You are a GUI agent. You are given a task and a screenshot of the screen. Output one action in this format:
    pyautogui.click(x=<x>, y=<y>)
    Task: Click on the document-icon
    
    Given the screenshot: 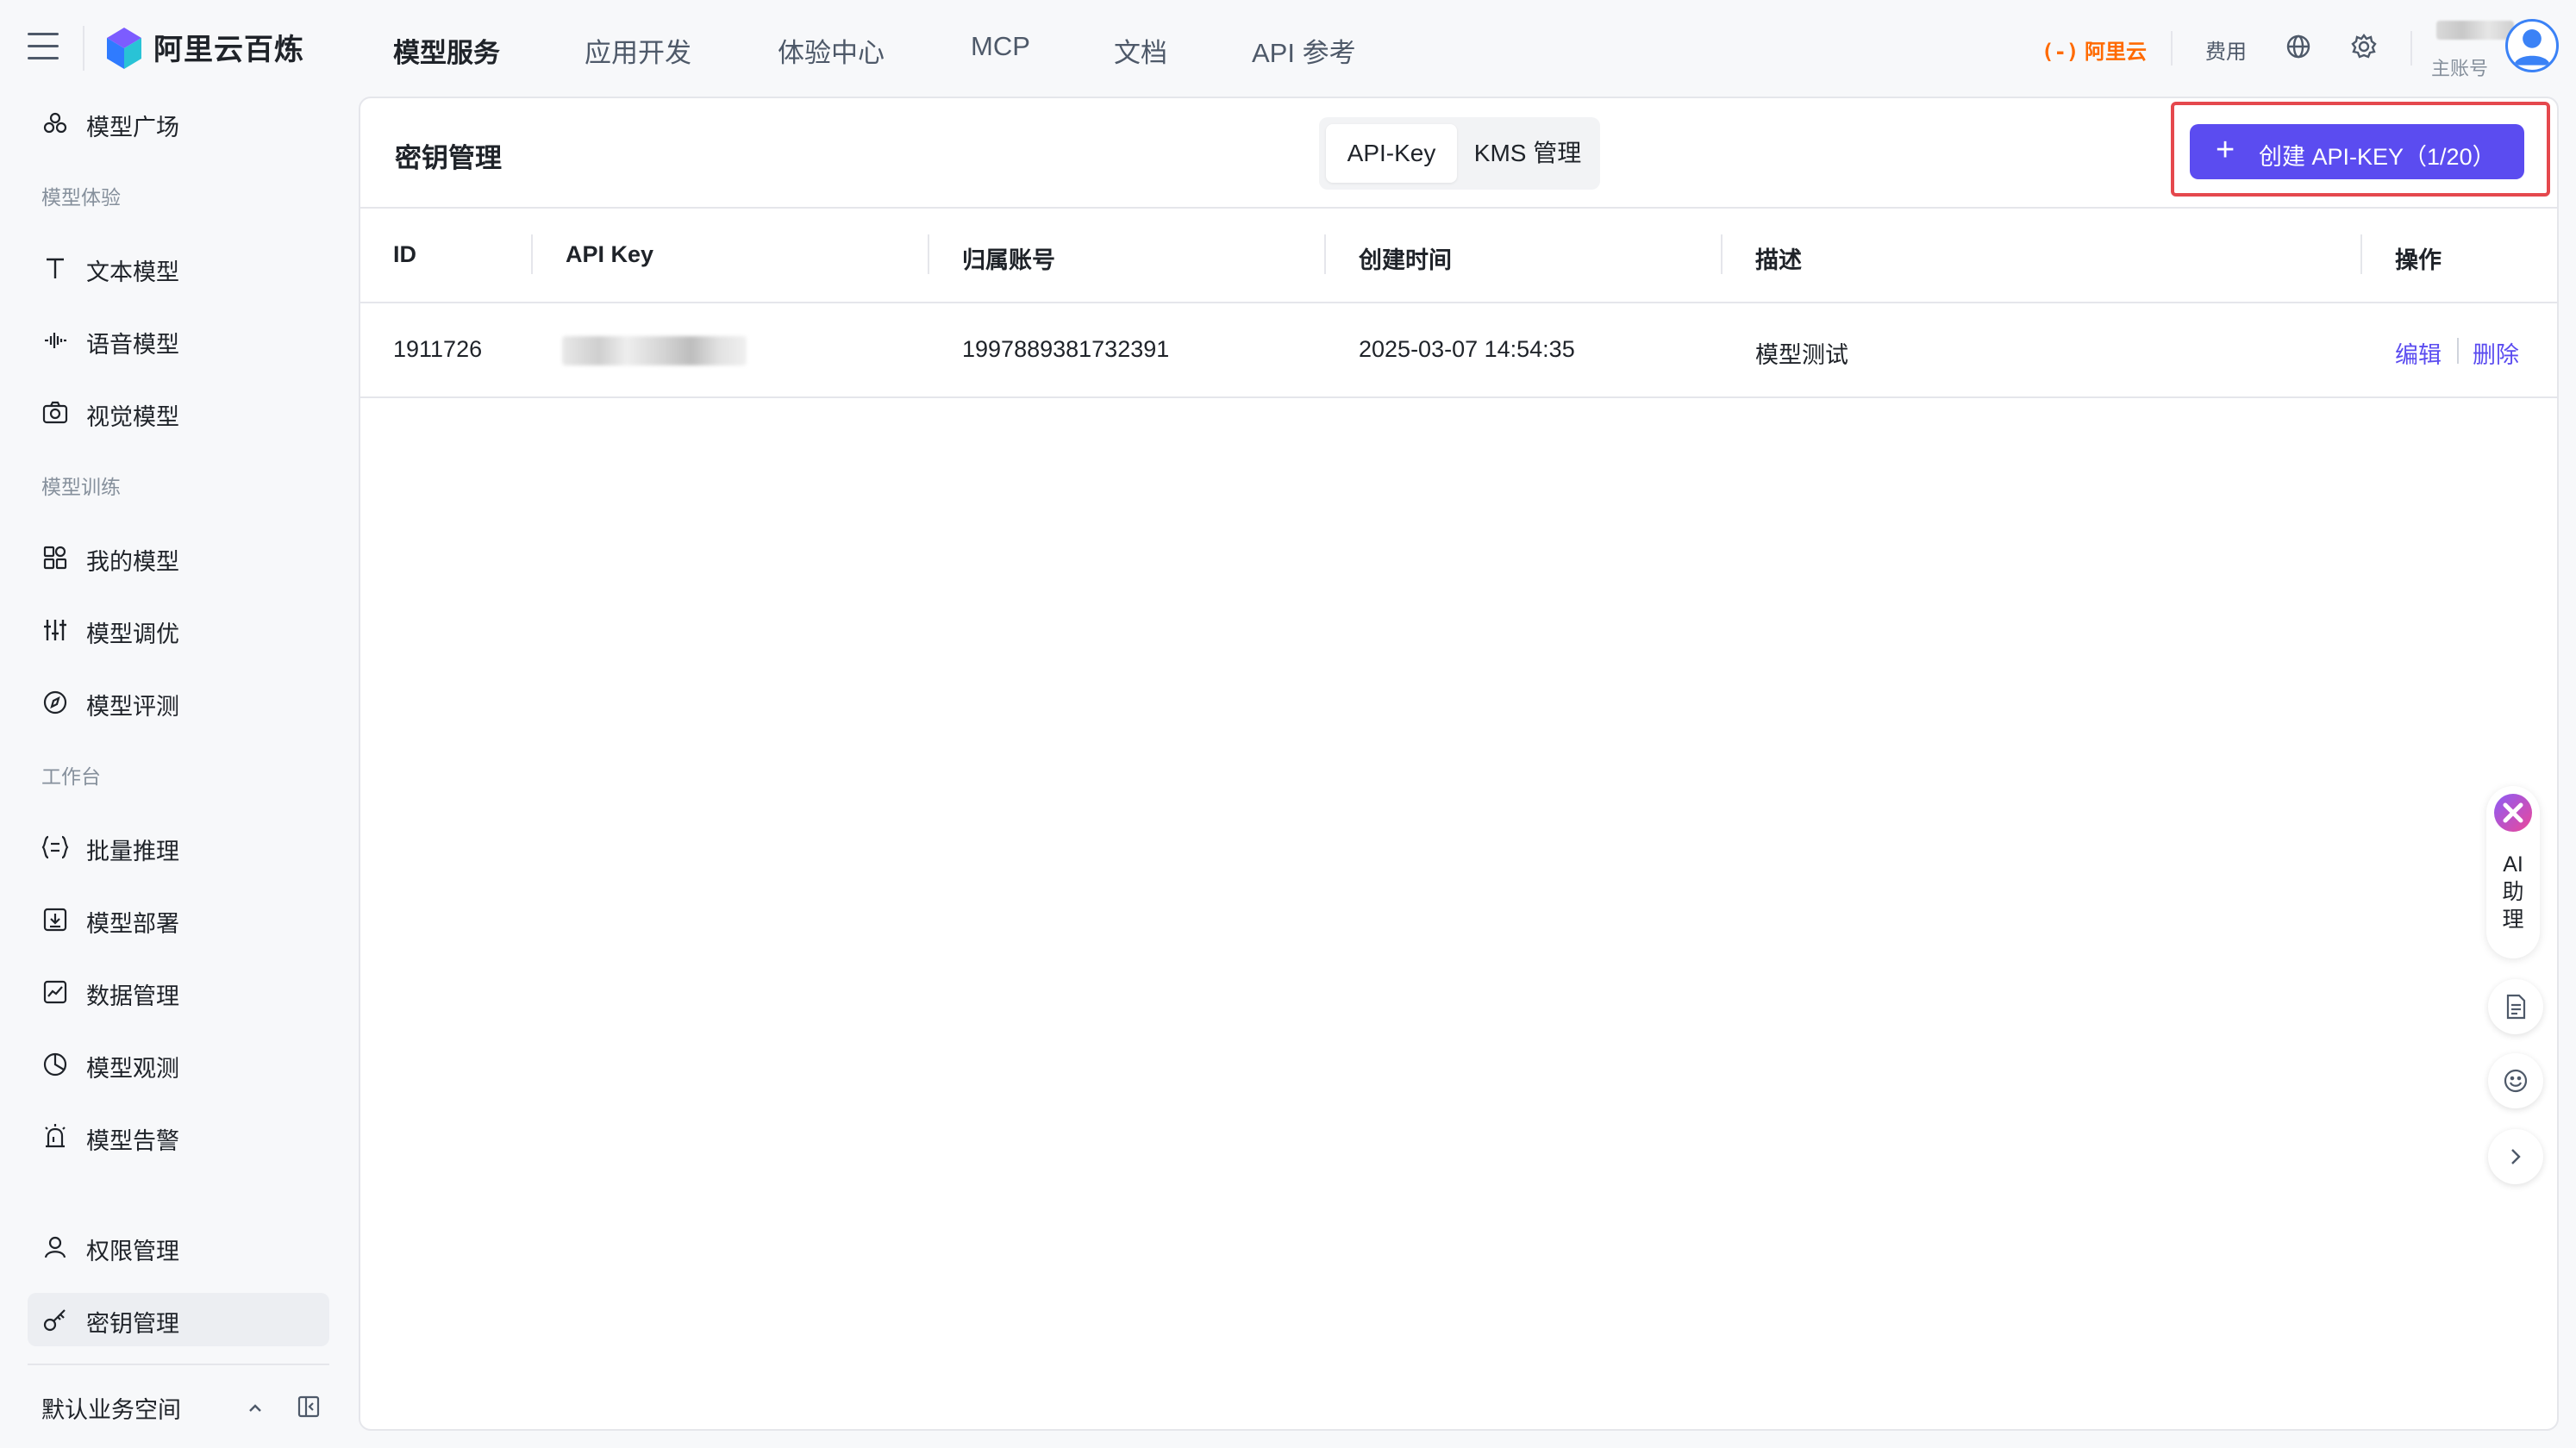 What is the action you would take?
    pyautogui.click(x=2516, y=1007)
    